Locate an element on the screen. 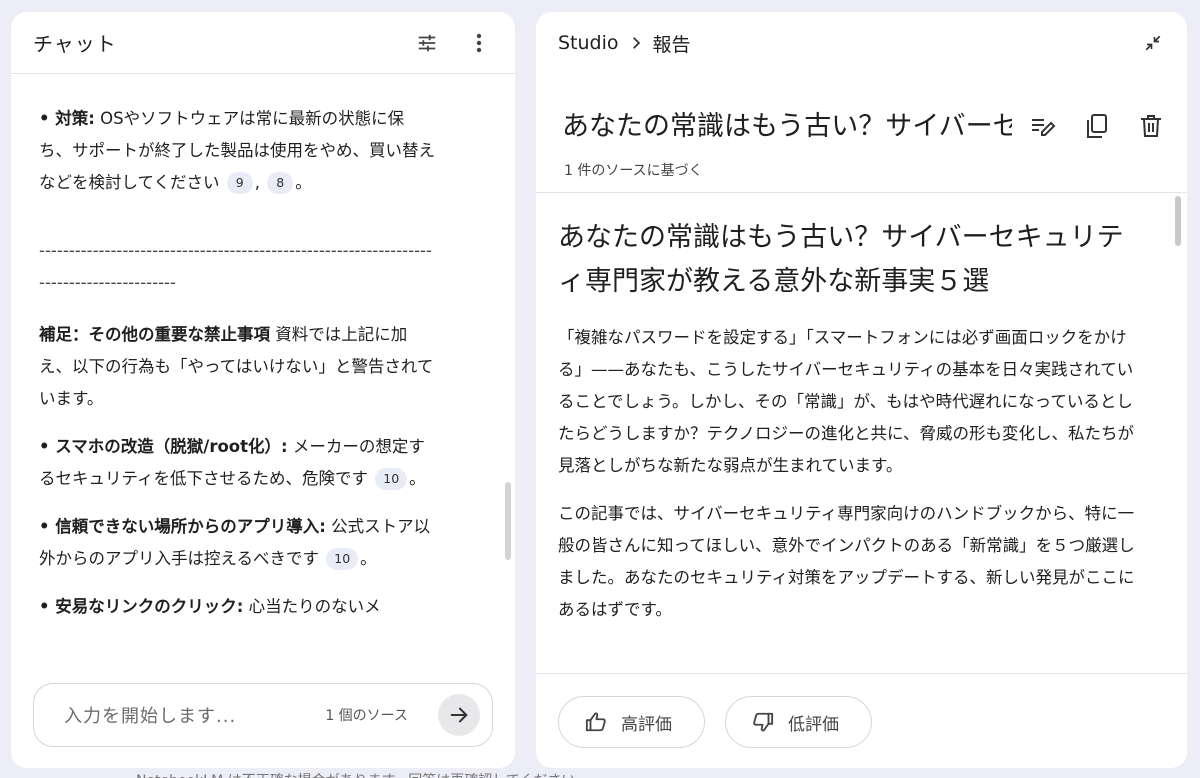  studio-header: Studio 報告 is located at coordinates (861, 43).